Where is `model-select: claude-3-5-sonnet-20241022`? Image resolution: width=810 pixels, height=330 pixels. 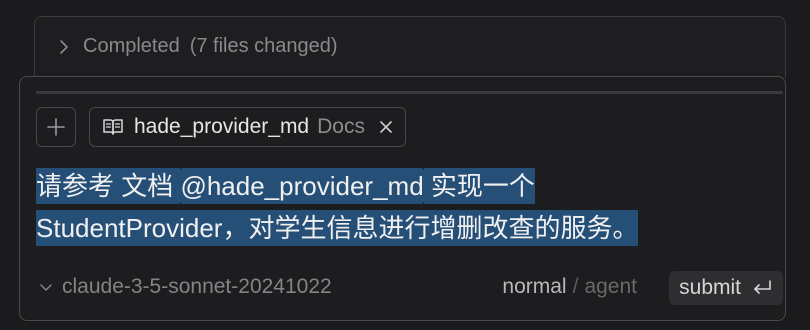 model-select: claude-3-5-sonnet-20241022 is located at coordinates (185, 287).